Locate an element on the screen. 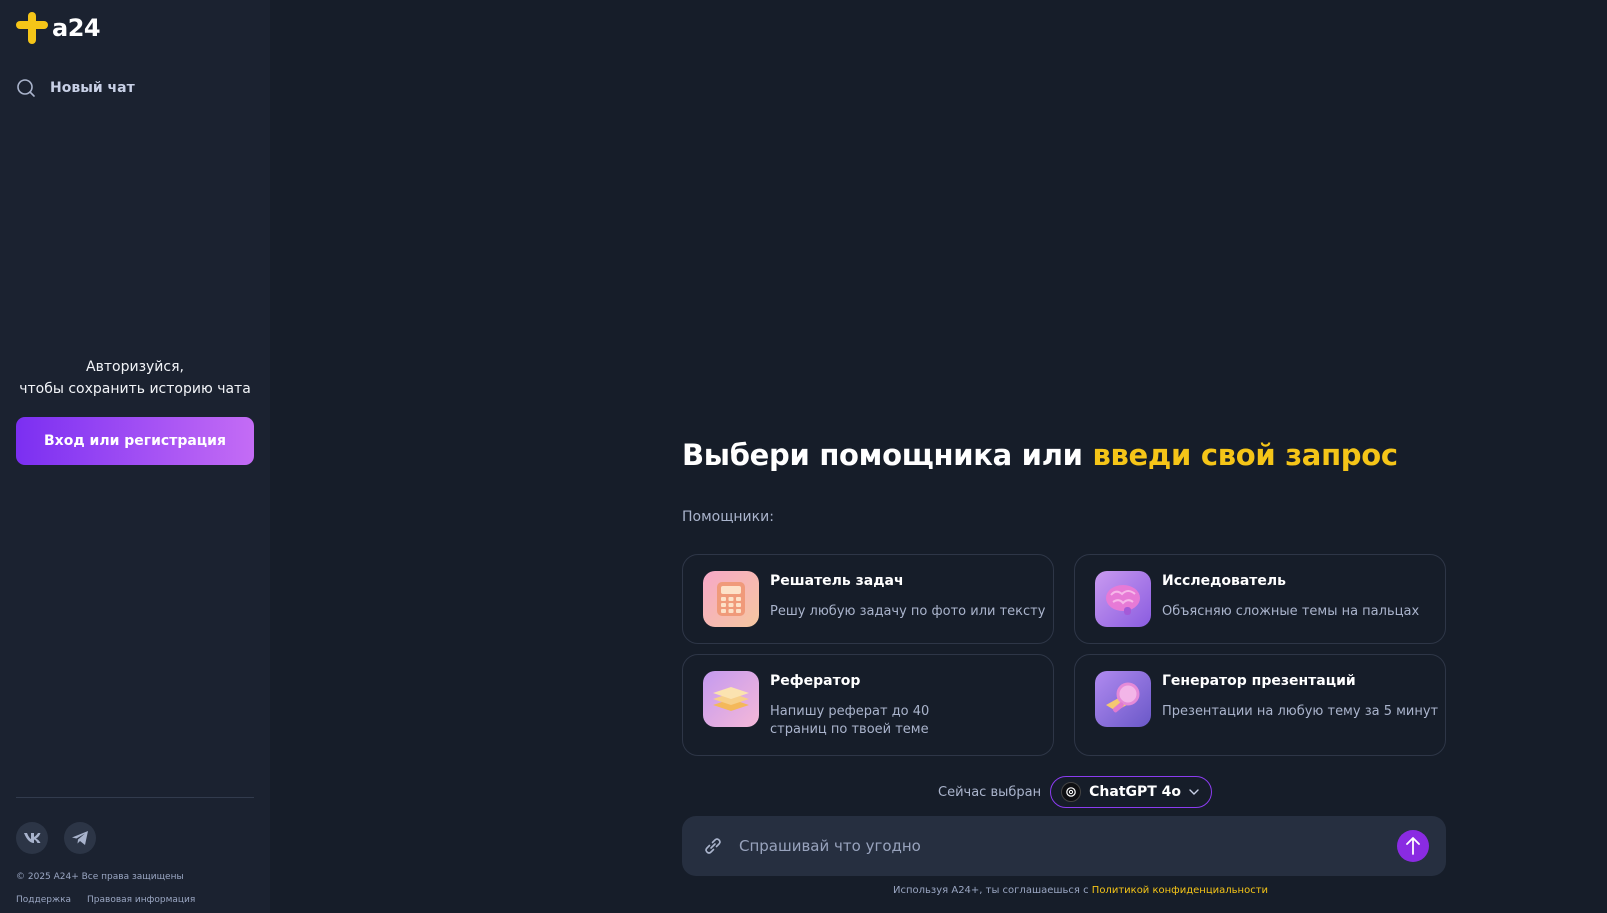 This screenshot has height=913, width=1607. helper-desc: Объясняю сложные темы на пальцах is located at coordinates (1291, 611).